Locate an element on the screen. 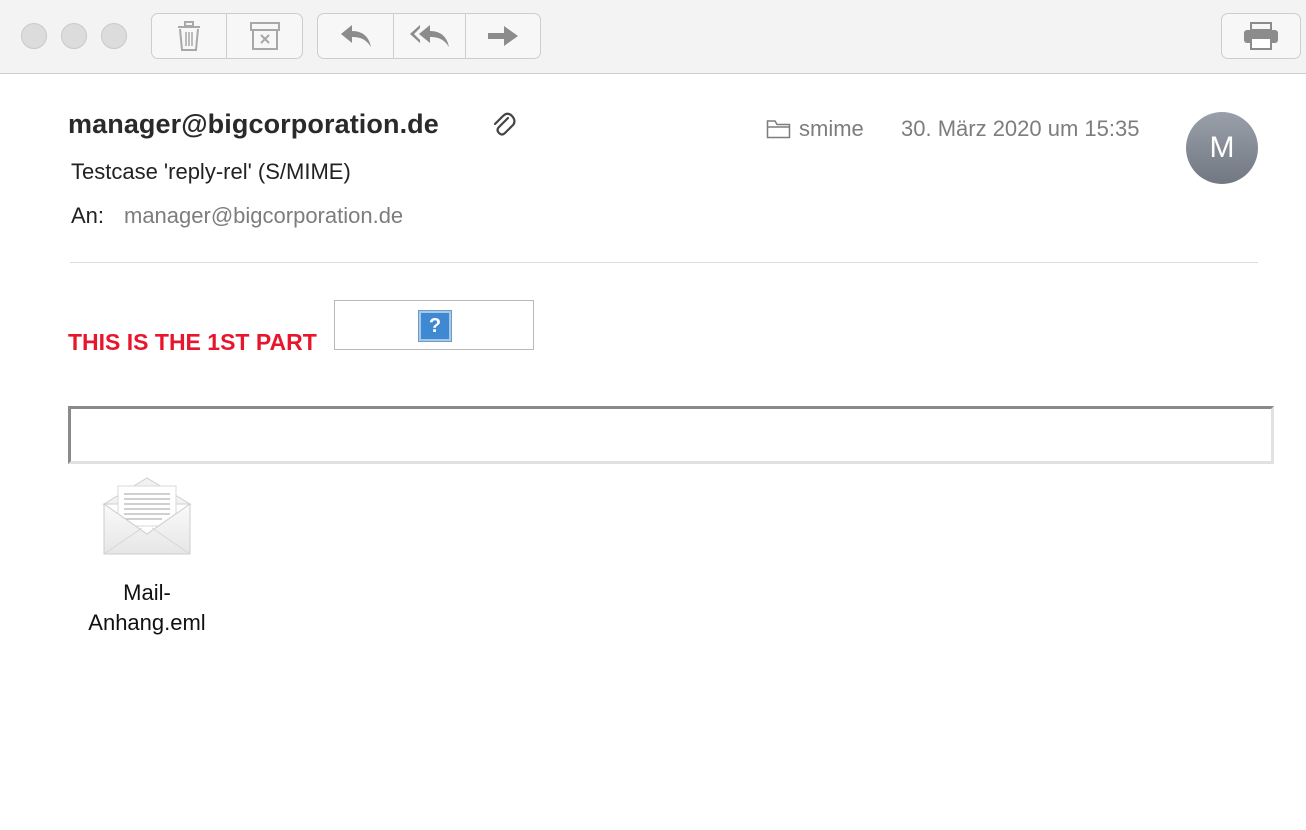 The image size is (1306, 830). print-button is located at coordinates (1261, 36).